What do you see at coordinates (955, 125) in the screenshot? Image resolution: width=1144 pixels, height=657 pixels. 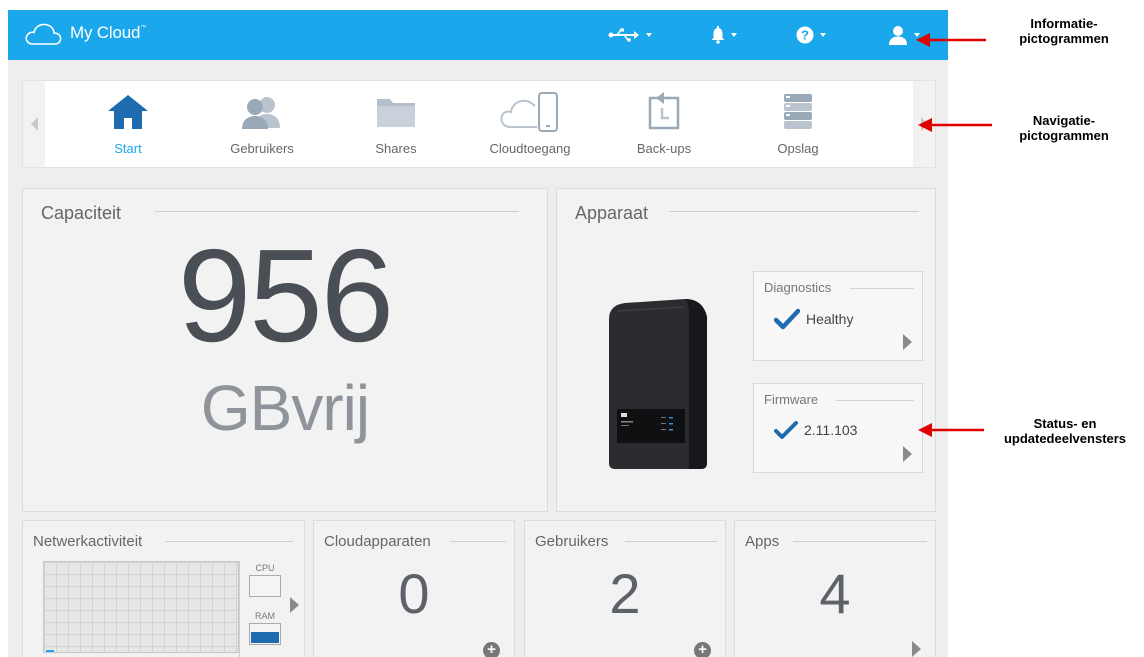 I see `arrow-nav` at bounding box center [955, 125].